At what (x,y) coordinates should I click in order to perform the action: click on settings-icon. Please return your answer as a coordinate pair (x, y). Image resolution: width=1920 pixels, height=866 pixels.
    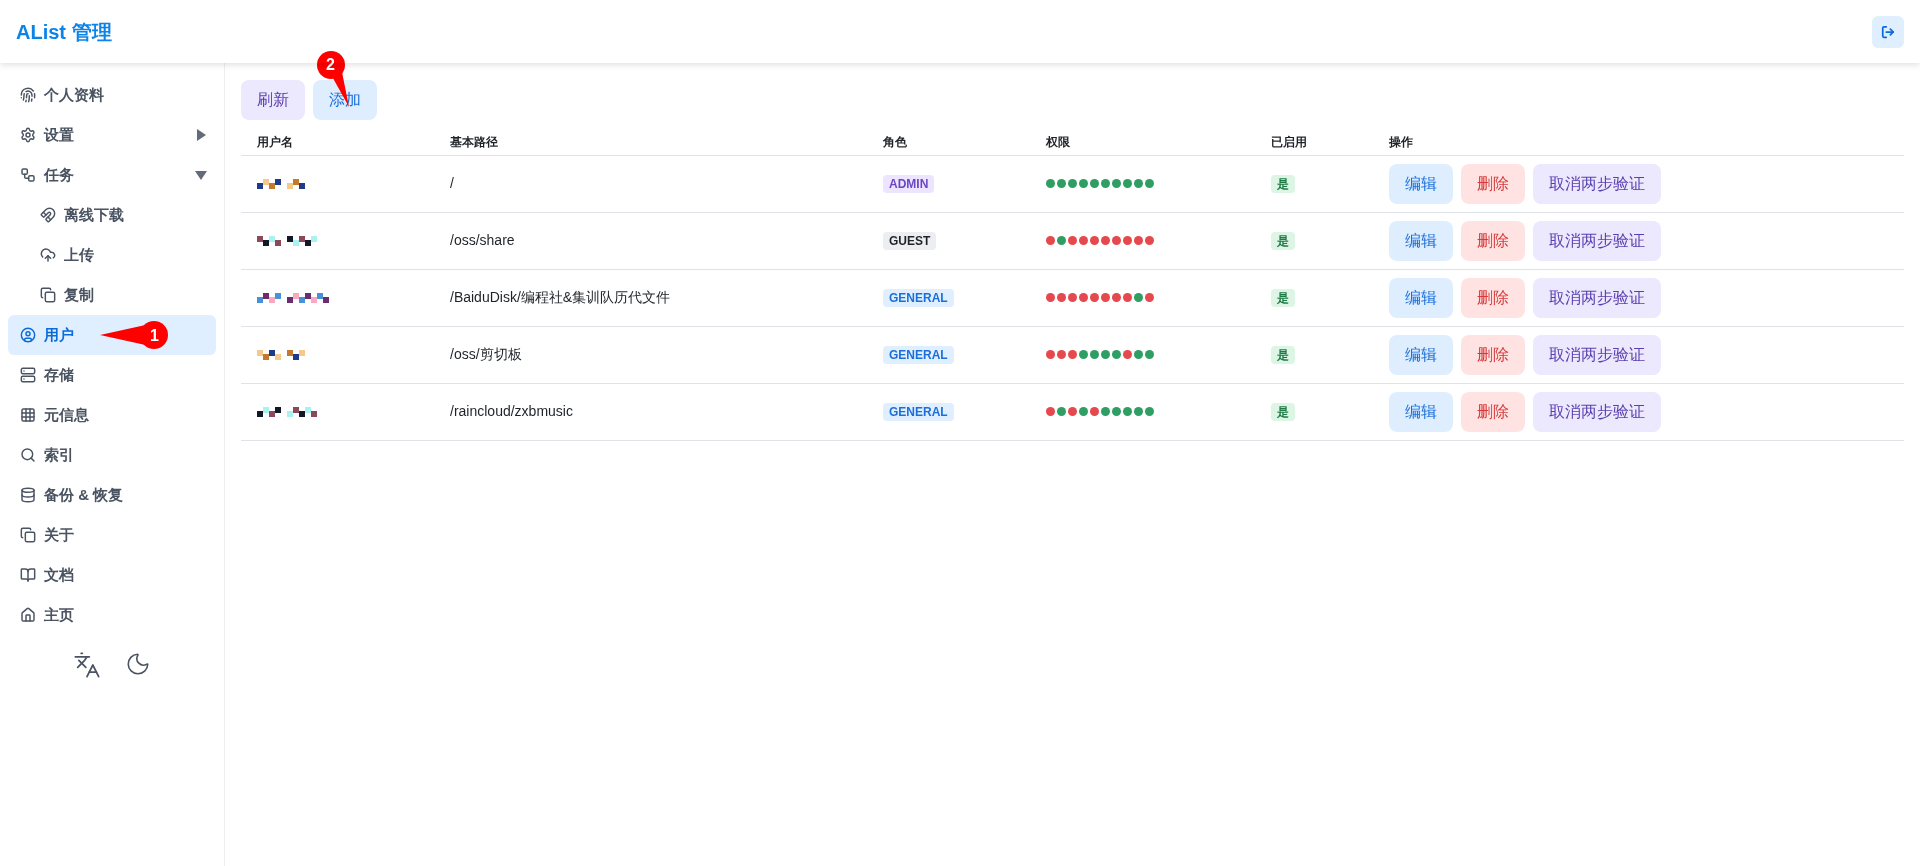
    Looking at the image, I should click on (28, 135).